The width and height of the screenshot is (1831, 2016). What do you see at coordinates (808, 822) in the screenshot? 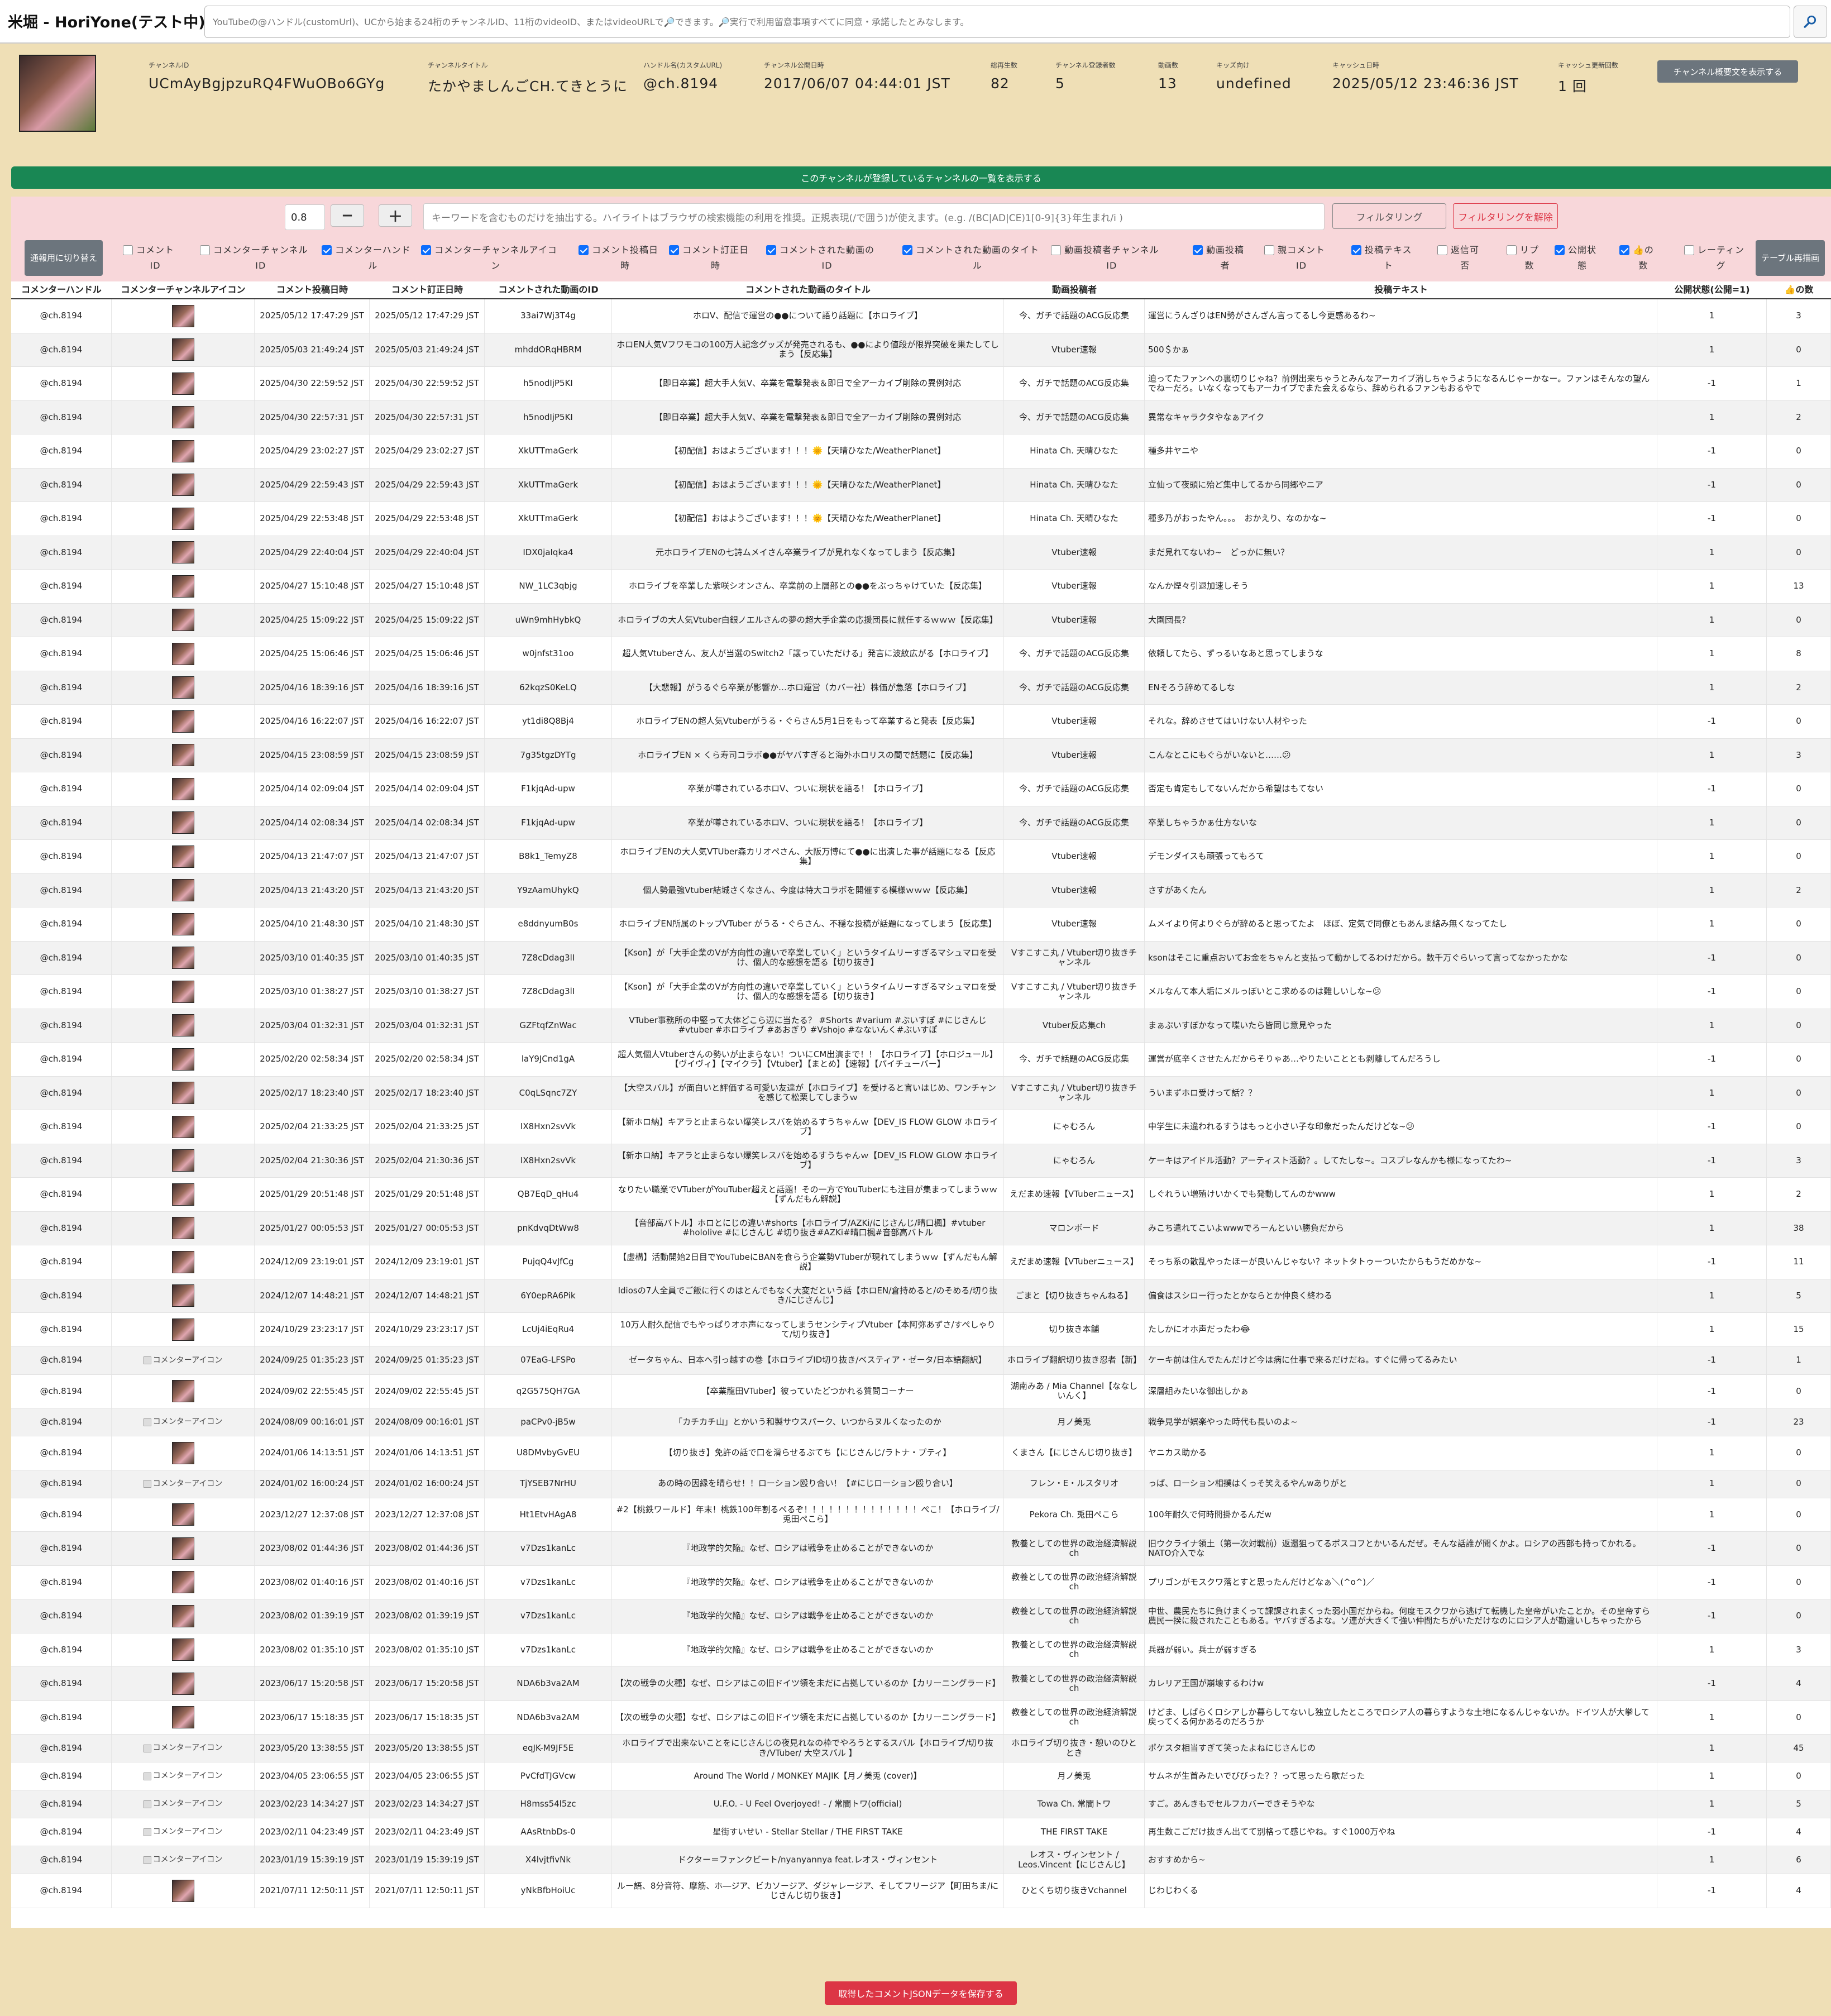
I see `video-title: 卒業が噂されているホロV、ついに現状を語る！【ホロライブ】` at bounding box center [808, 822].